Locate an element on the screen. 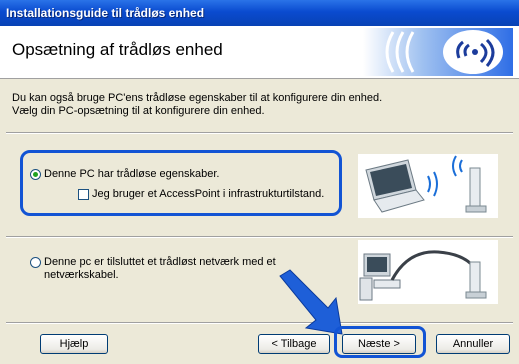 This screenshot has height=364, width=519. cancel-button: Annuller is located at coordinates (473, 344).